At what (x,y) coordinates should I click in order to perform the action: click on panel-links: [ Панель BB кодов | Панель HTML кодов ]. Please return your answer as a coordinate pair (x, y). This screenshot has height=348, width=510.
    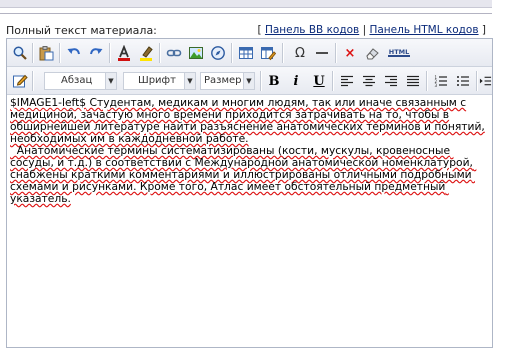
    Looking at the image, I should click on (371, 30).